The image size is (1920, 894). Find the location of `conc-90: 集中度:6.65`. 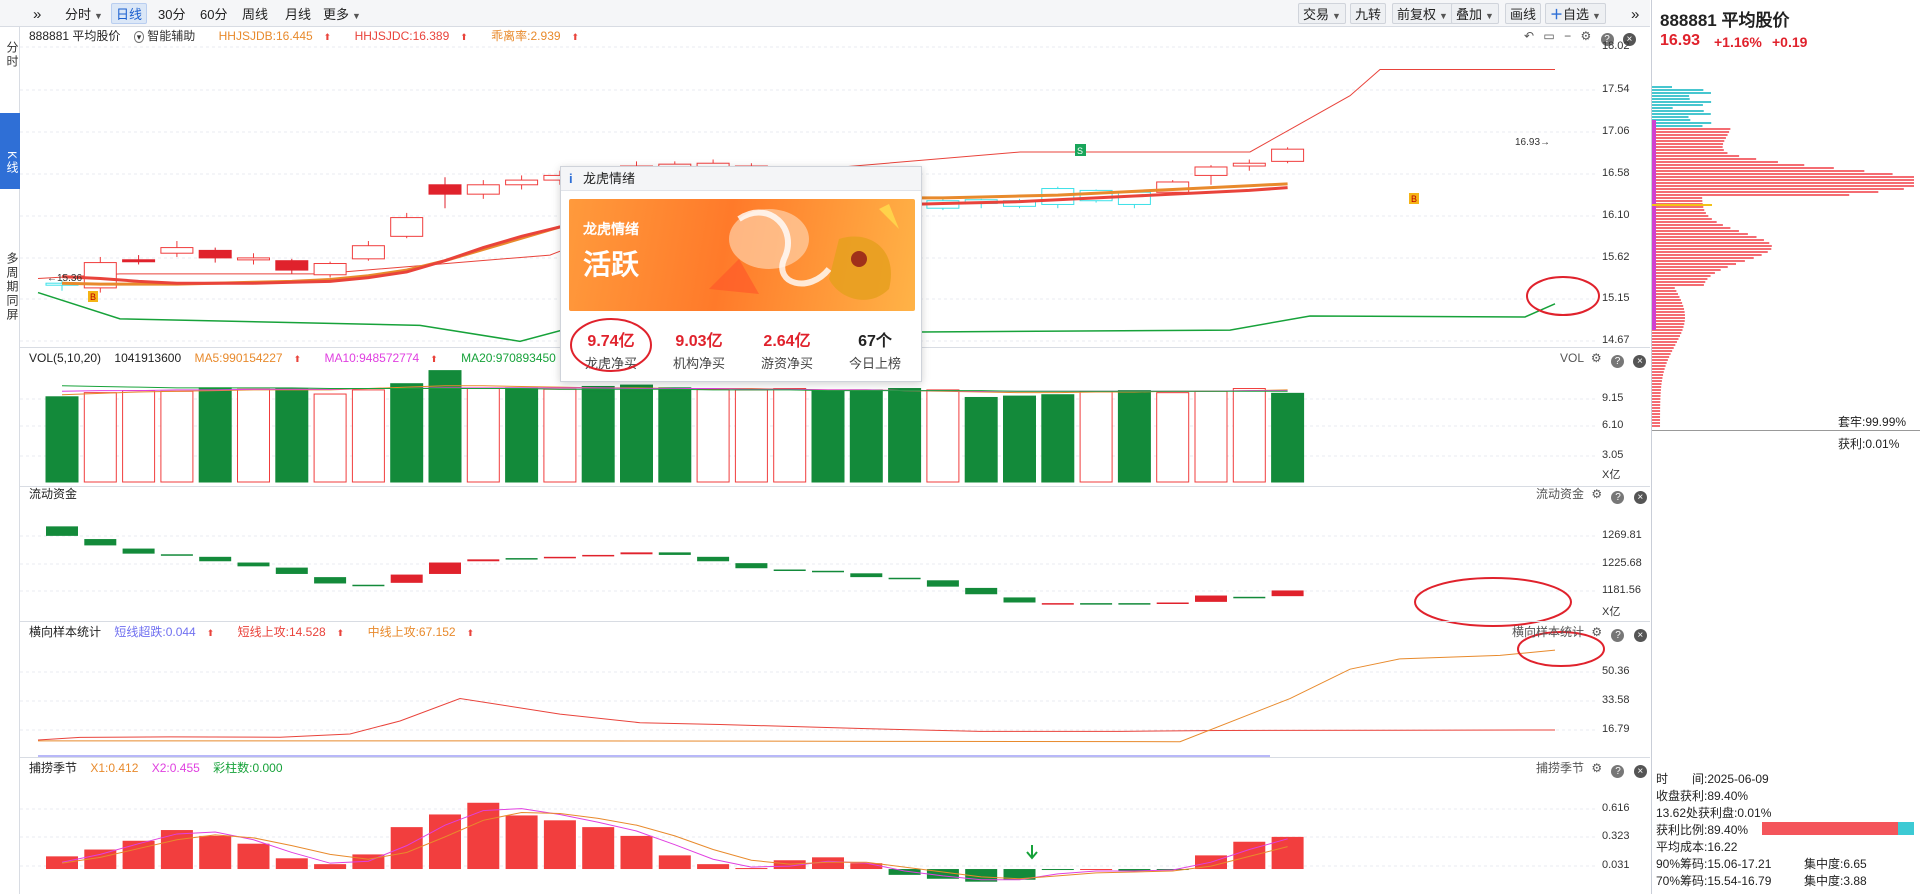

conc-90: 集中度:6.65 is located at coordinates (1835, 864).